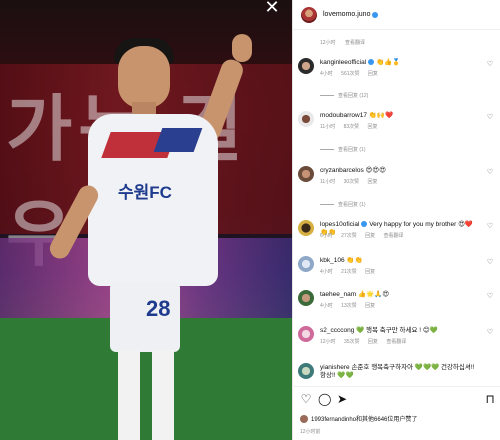 The height and width of the screenshot is (440, 500). I want to click on comment-text: 👏👍🥇, so click(388, 62).